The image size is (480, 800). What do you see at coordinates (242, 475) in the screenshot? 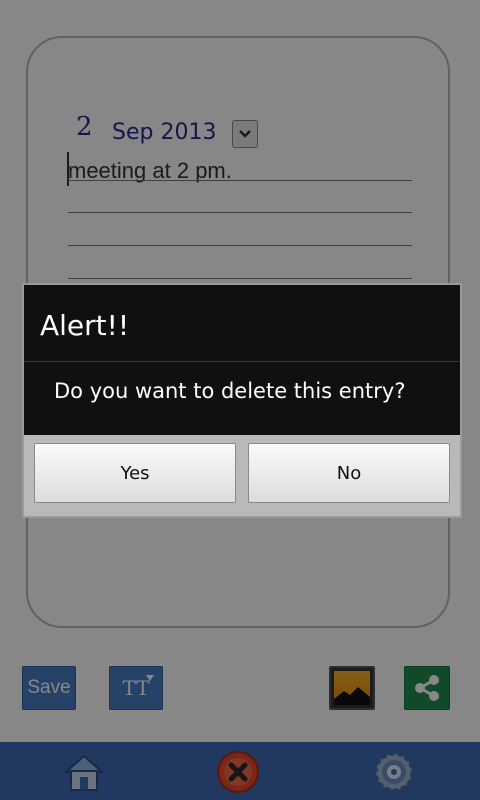
I see `dialog-button-bar: Yes No` at bounding box center [242, 475].